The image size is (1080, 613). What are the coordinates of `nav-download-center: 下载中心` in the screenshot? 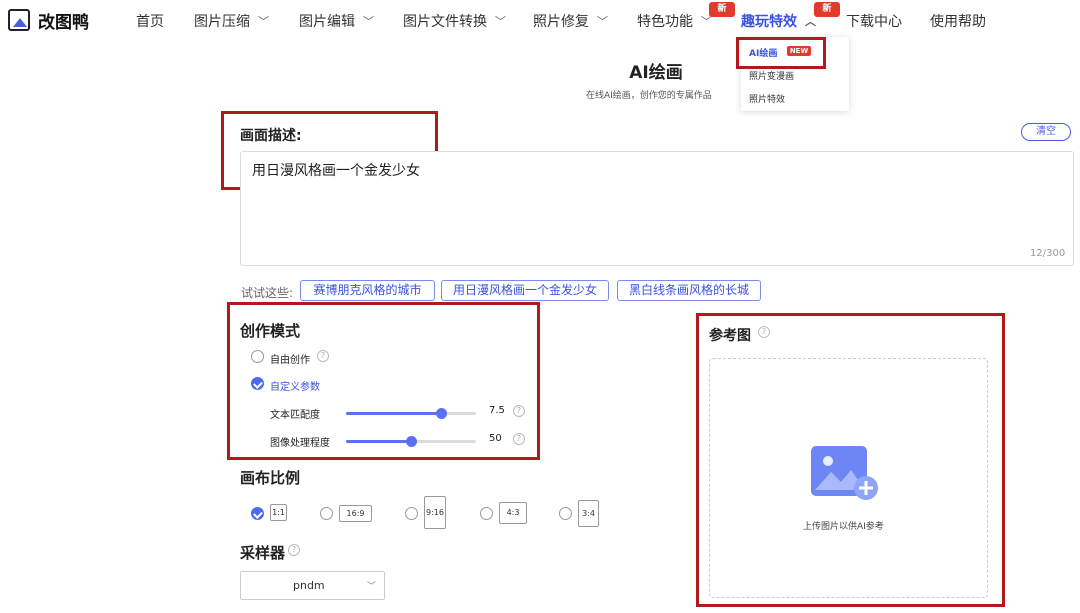 It's located at (874, 21).